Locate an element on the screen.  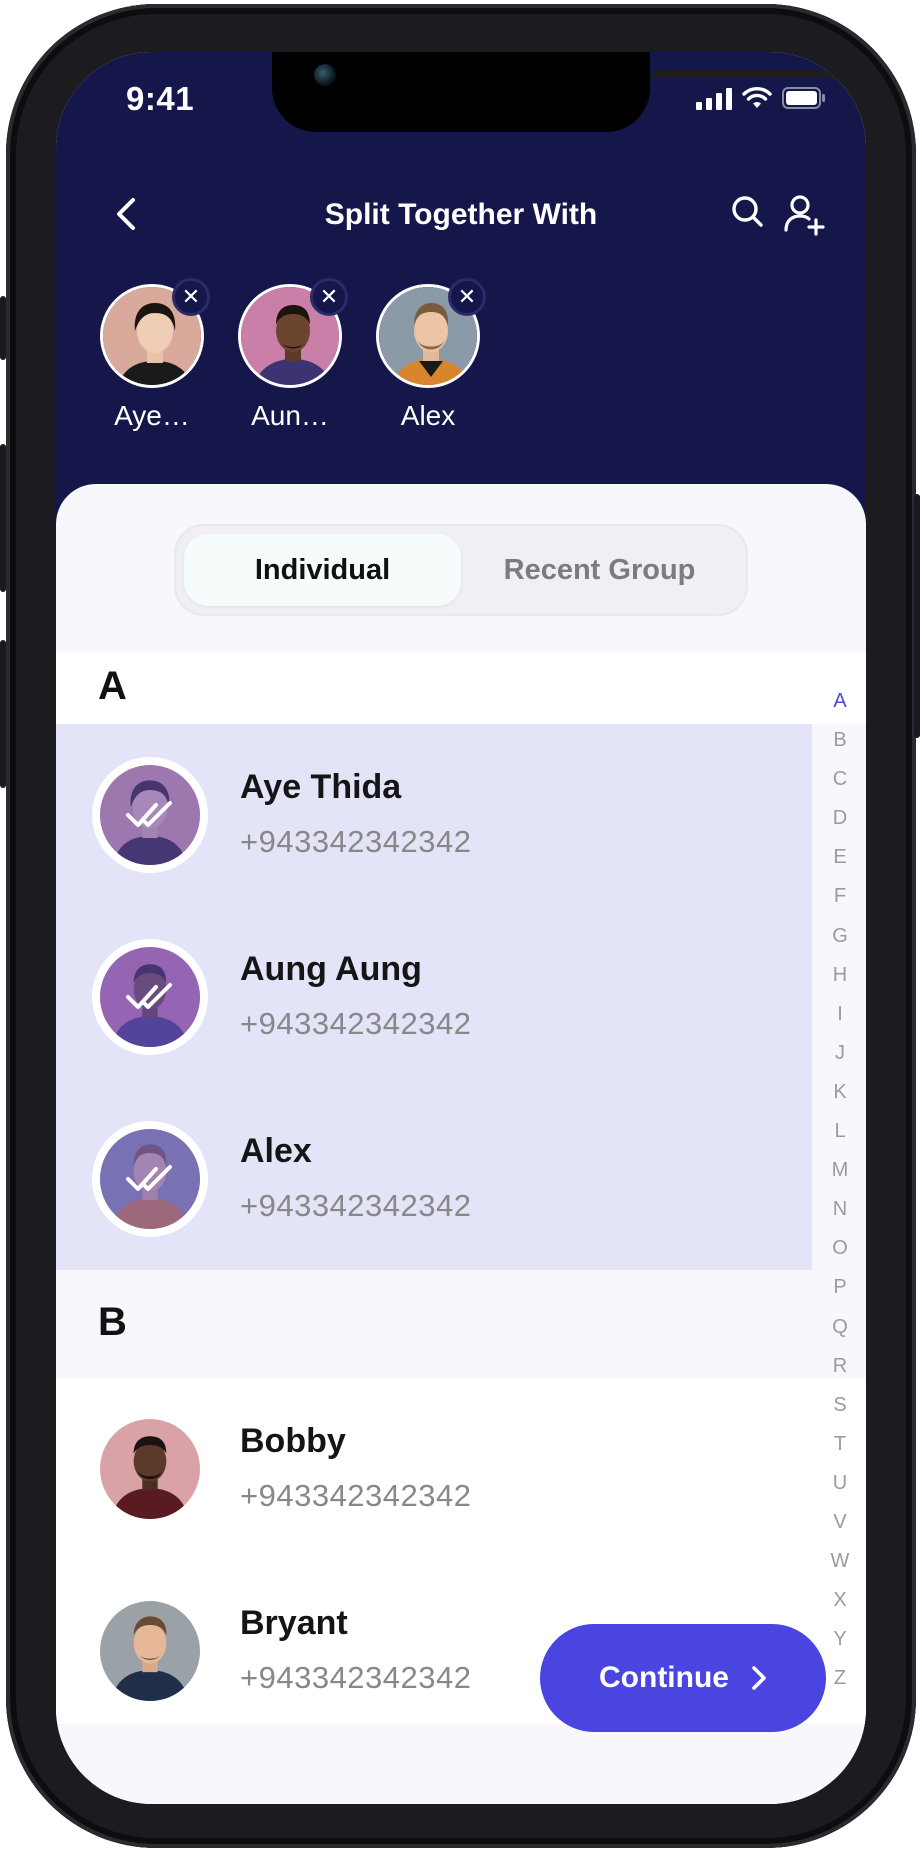
alphabet-index-letter: D is located at coordinates (840, 826).